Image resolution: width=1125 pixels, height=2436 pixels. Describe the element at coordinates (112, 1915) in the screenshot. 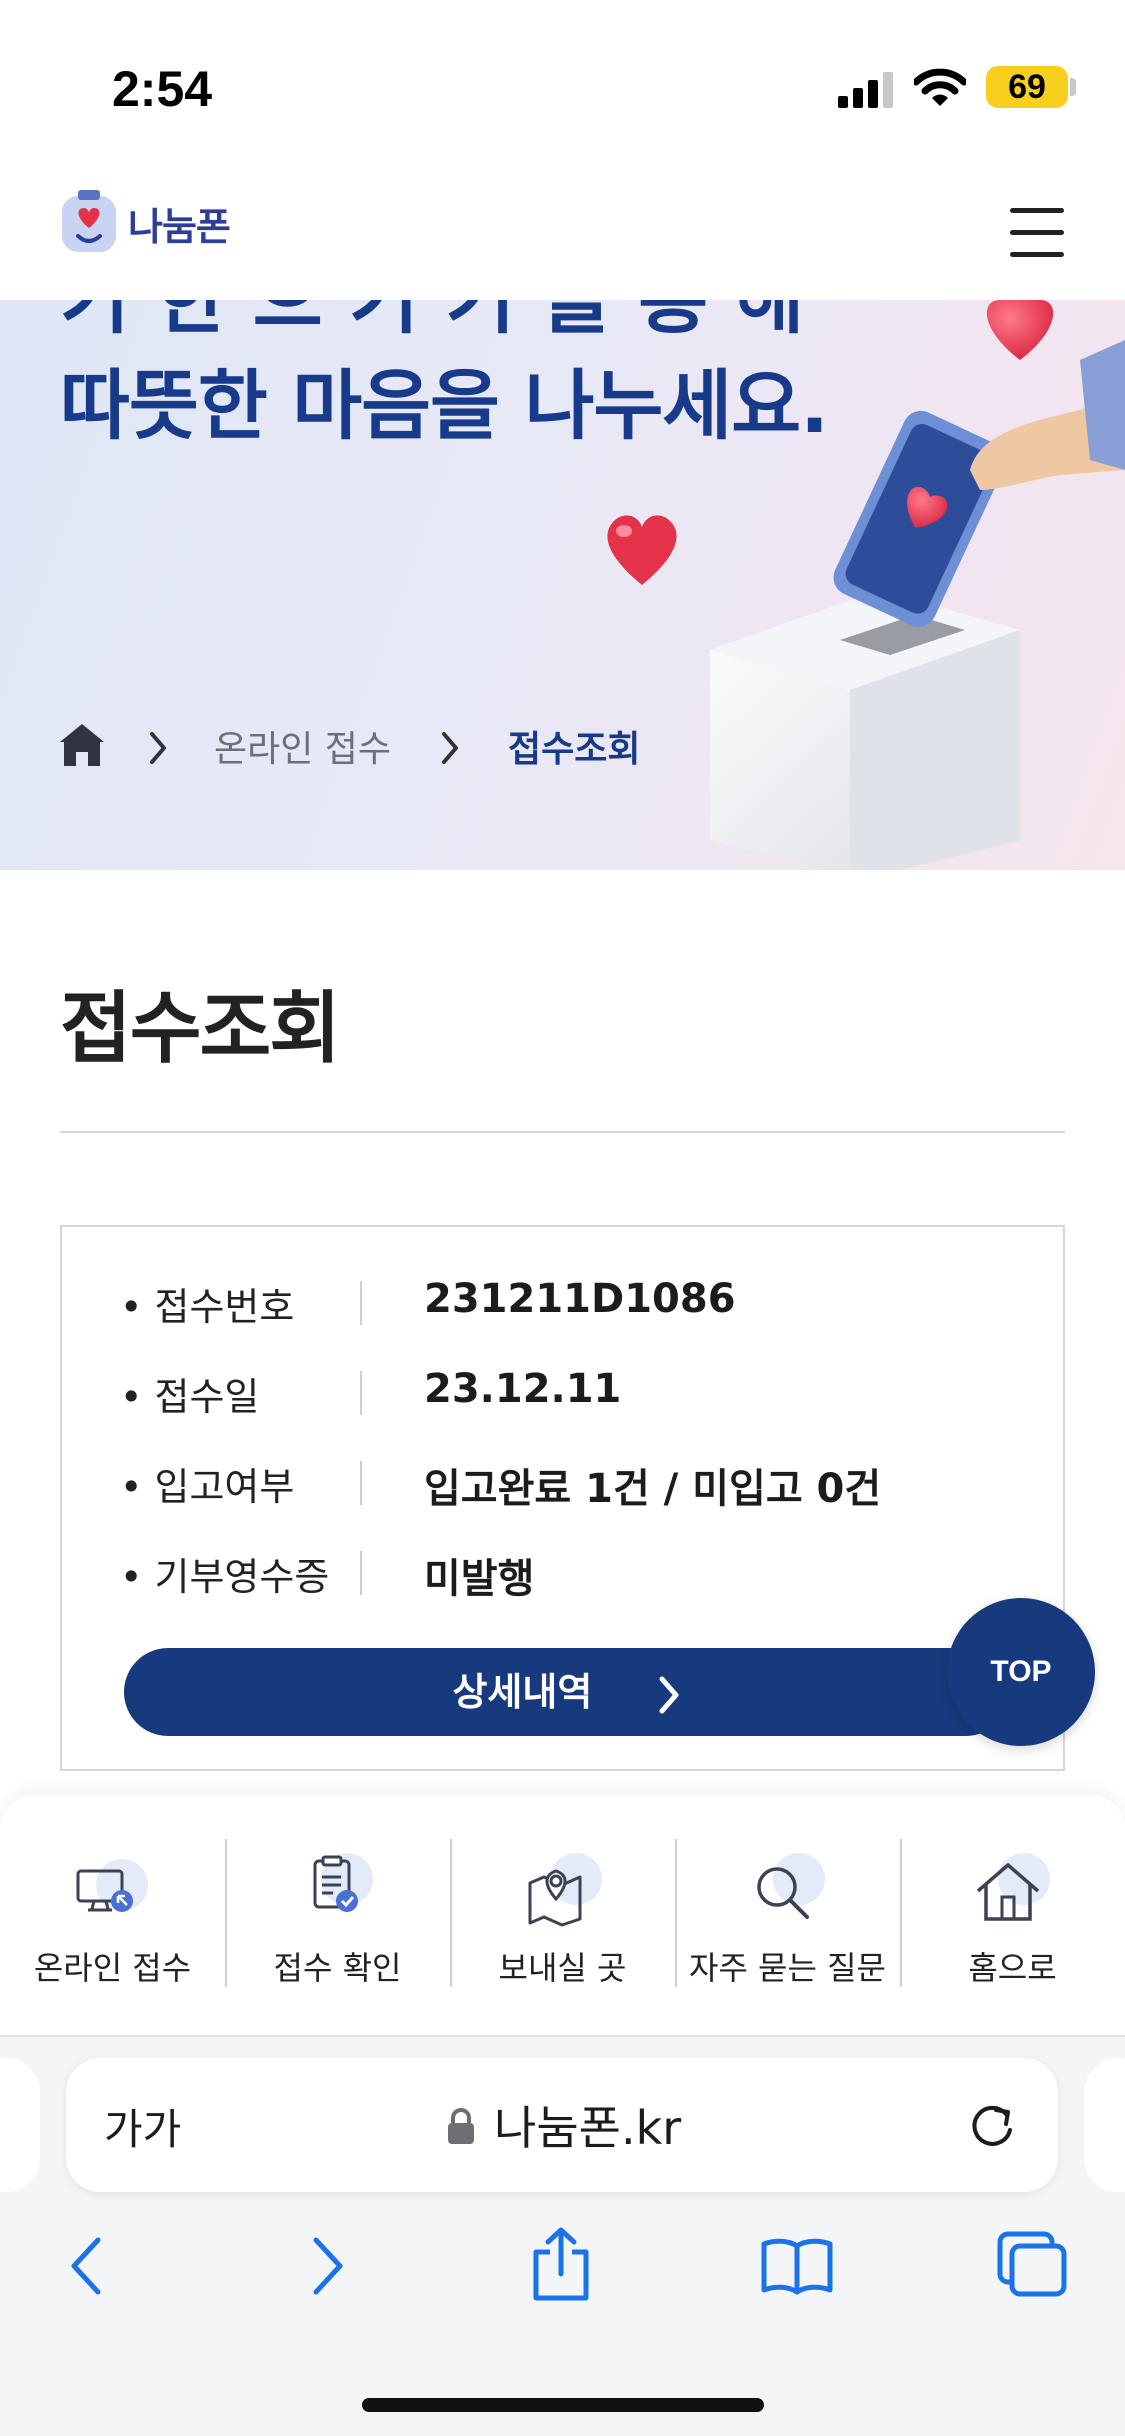

I see `quick-nav-online-reception: 온라인 접수` at that location.